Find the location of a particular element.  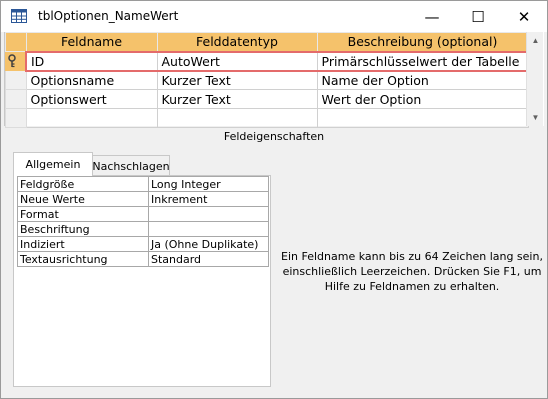

title-bar: tblOptionen_NameWert — ☐ ✕ is located at coordinates (274, 16).